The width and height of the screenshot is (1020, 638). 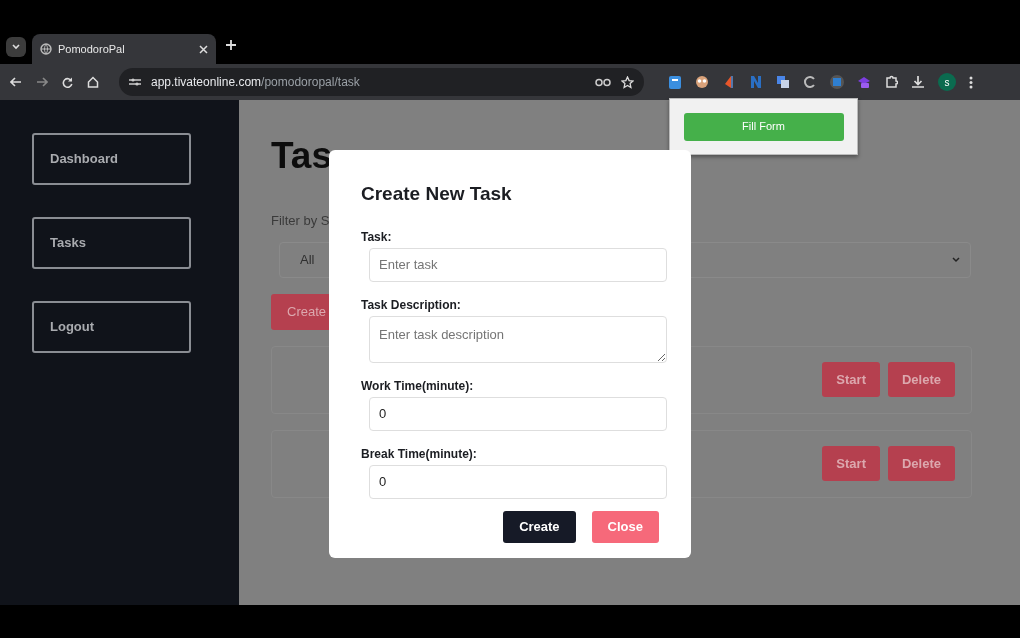 I want to click on translate-extension-icon, so click(x=783, y=82).